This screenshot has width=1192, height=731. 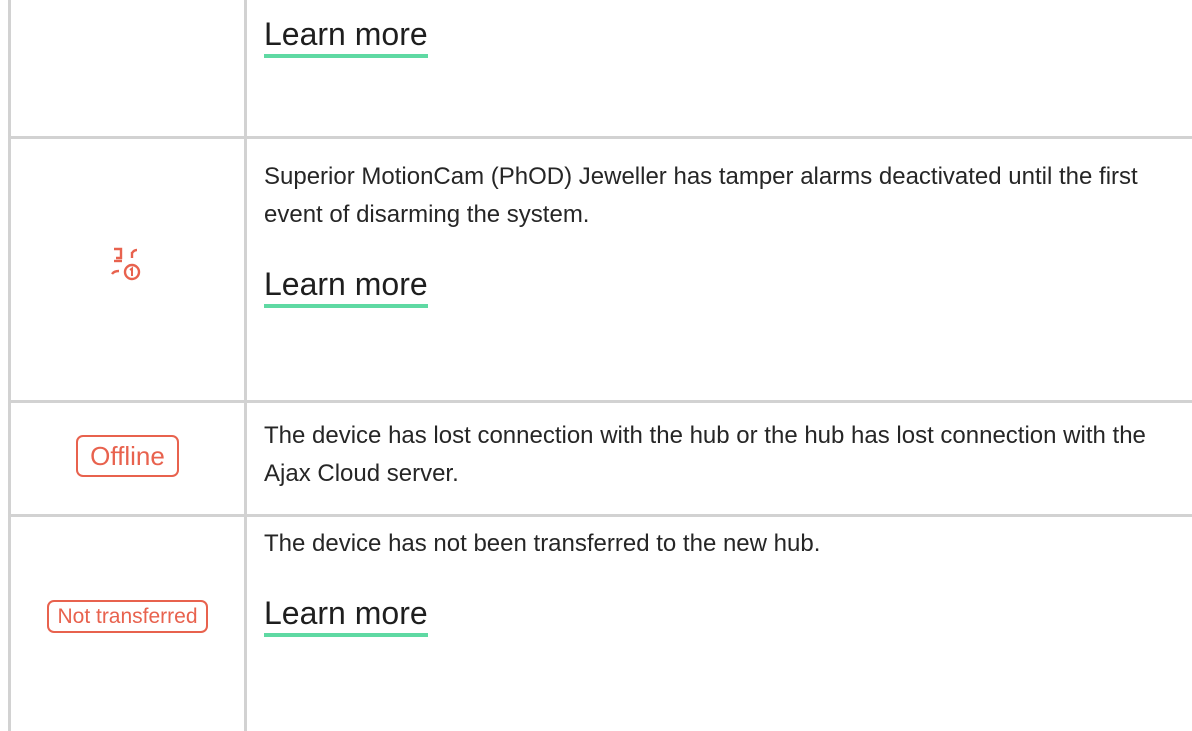 I want to click on tamper-deactivated-icon, so click(x=127, y=265).